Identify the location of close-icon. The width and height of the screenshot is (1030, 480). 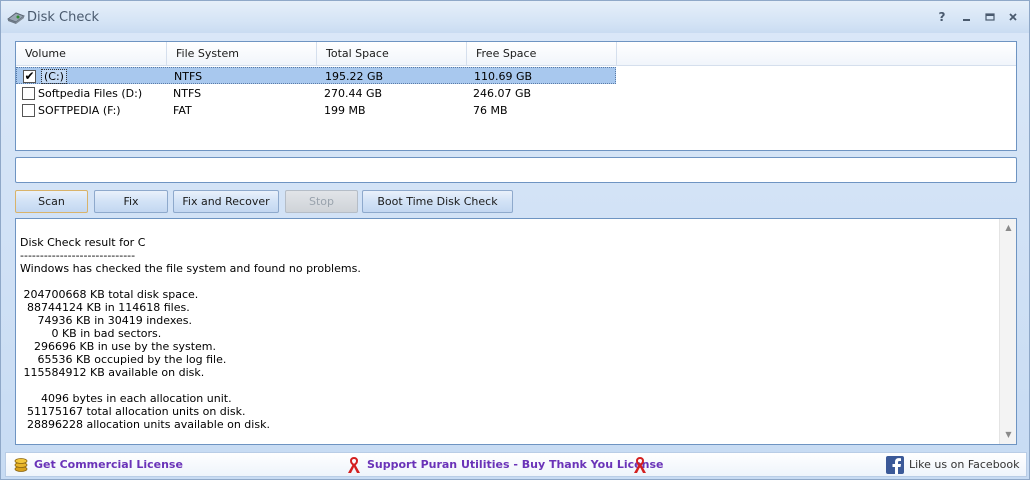
(1013, 17).